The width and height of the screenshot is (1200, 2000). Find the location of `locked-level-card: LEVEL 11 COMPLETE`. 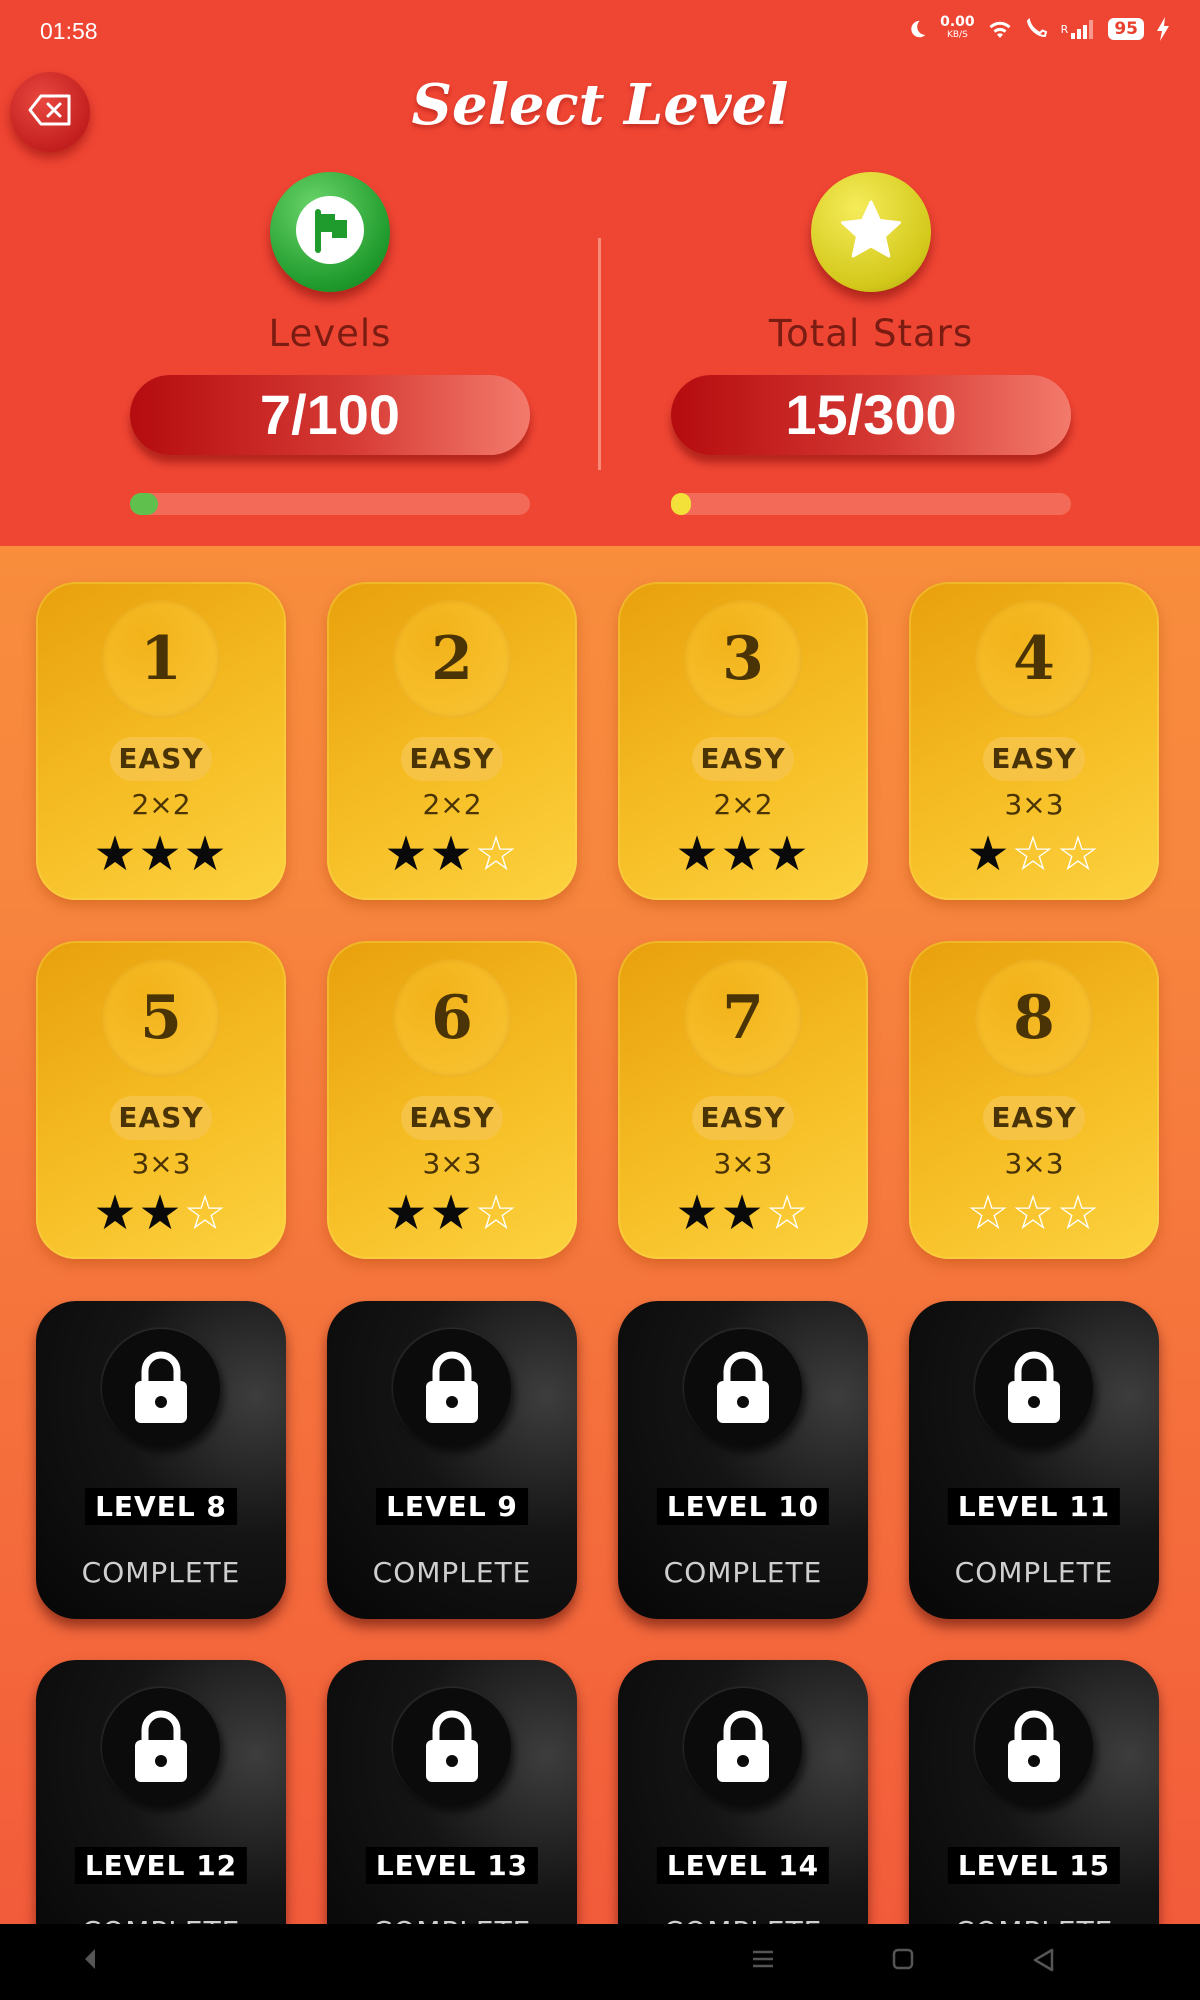

locked-level-card: LEVEL 11 COMPLETE is located at coordinates (1034, 1460).